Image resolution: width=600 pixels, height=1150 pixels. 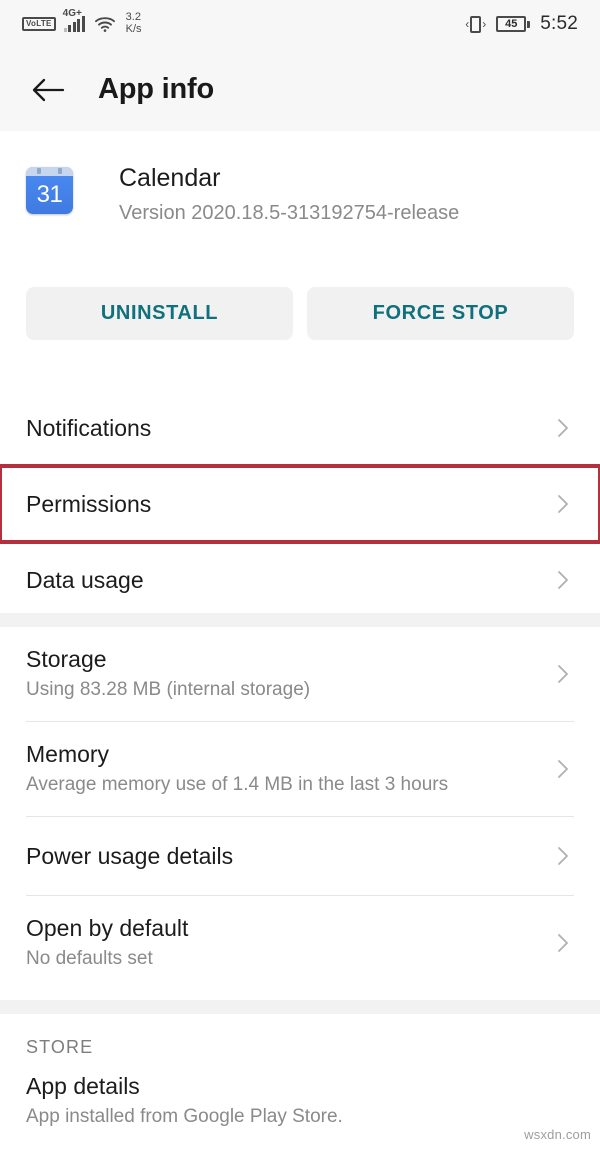 What do you see at coordinates (156, 89) in the screenshot?
I see `page-title: App info` at bounding box center [156, 89].